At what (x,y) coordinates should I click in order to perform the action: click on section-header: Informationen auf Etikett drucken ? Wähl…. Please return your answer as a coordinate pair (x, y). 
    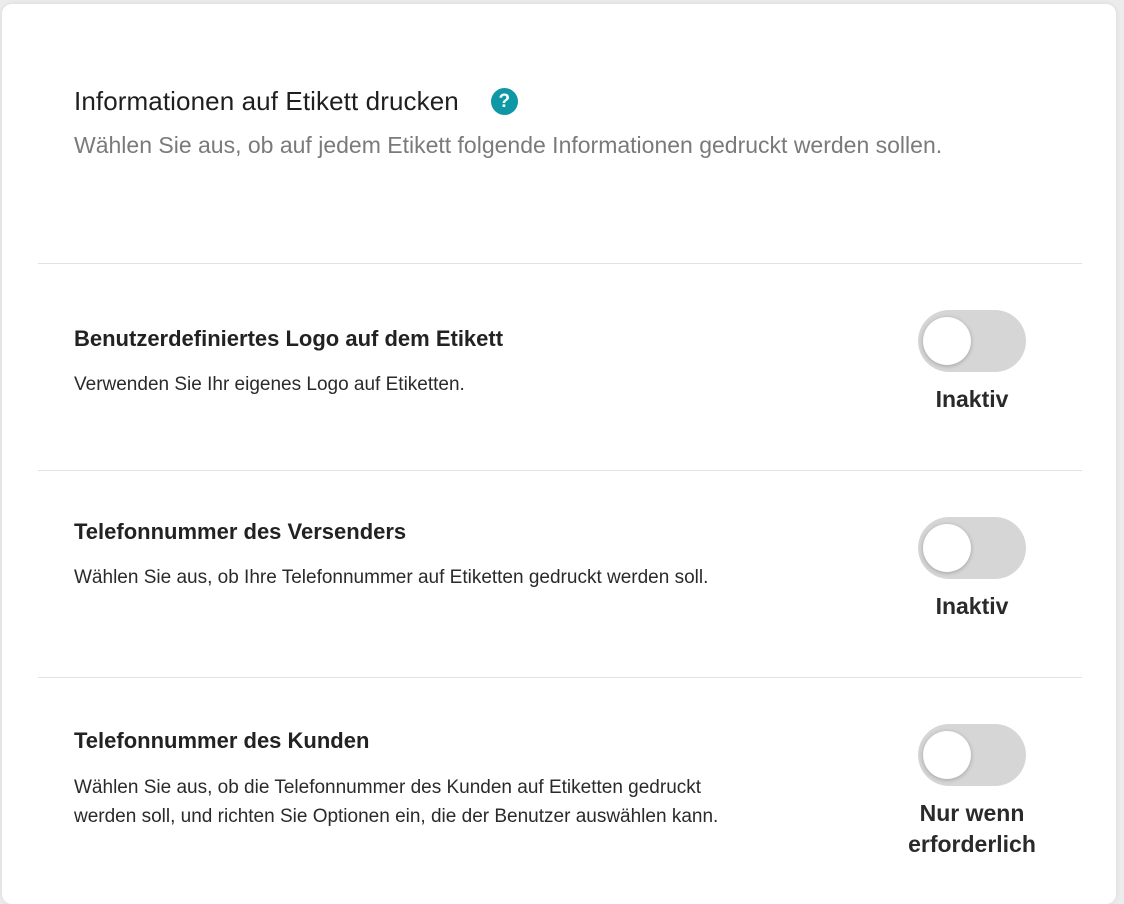
    Looking at the image, I should click on (554, 124).